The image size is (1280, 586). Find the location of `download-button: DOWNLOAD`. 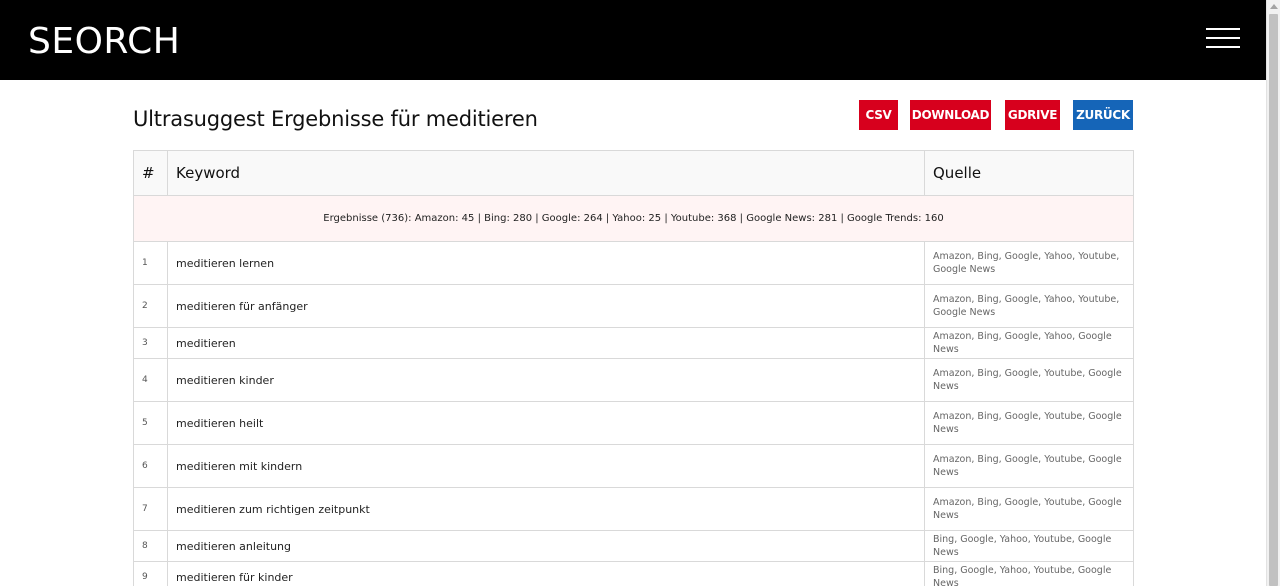

download-button: DOWNLOAD is located at coordinates (950, 115).